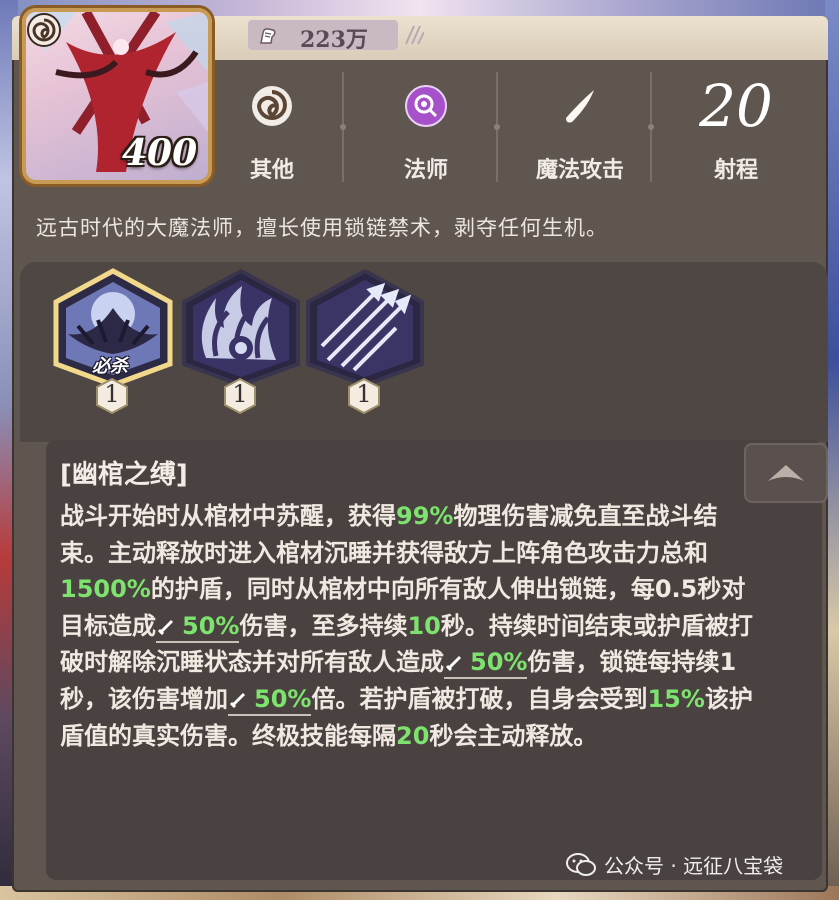 The width and height of the screenshot is (839, 900). I want to click on stat-range-value: 20, so click(736, 106).